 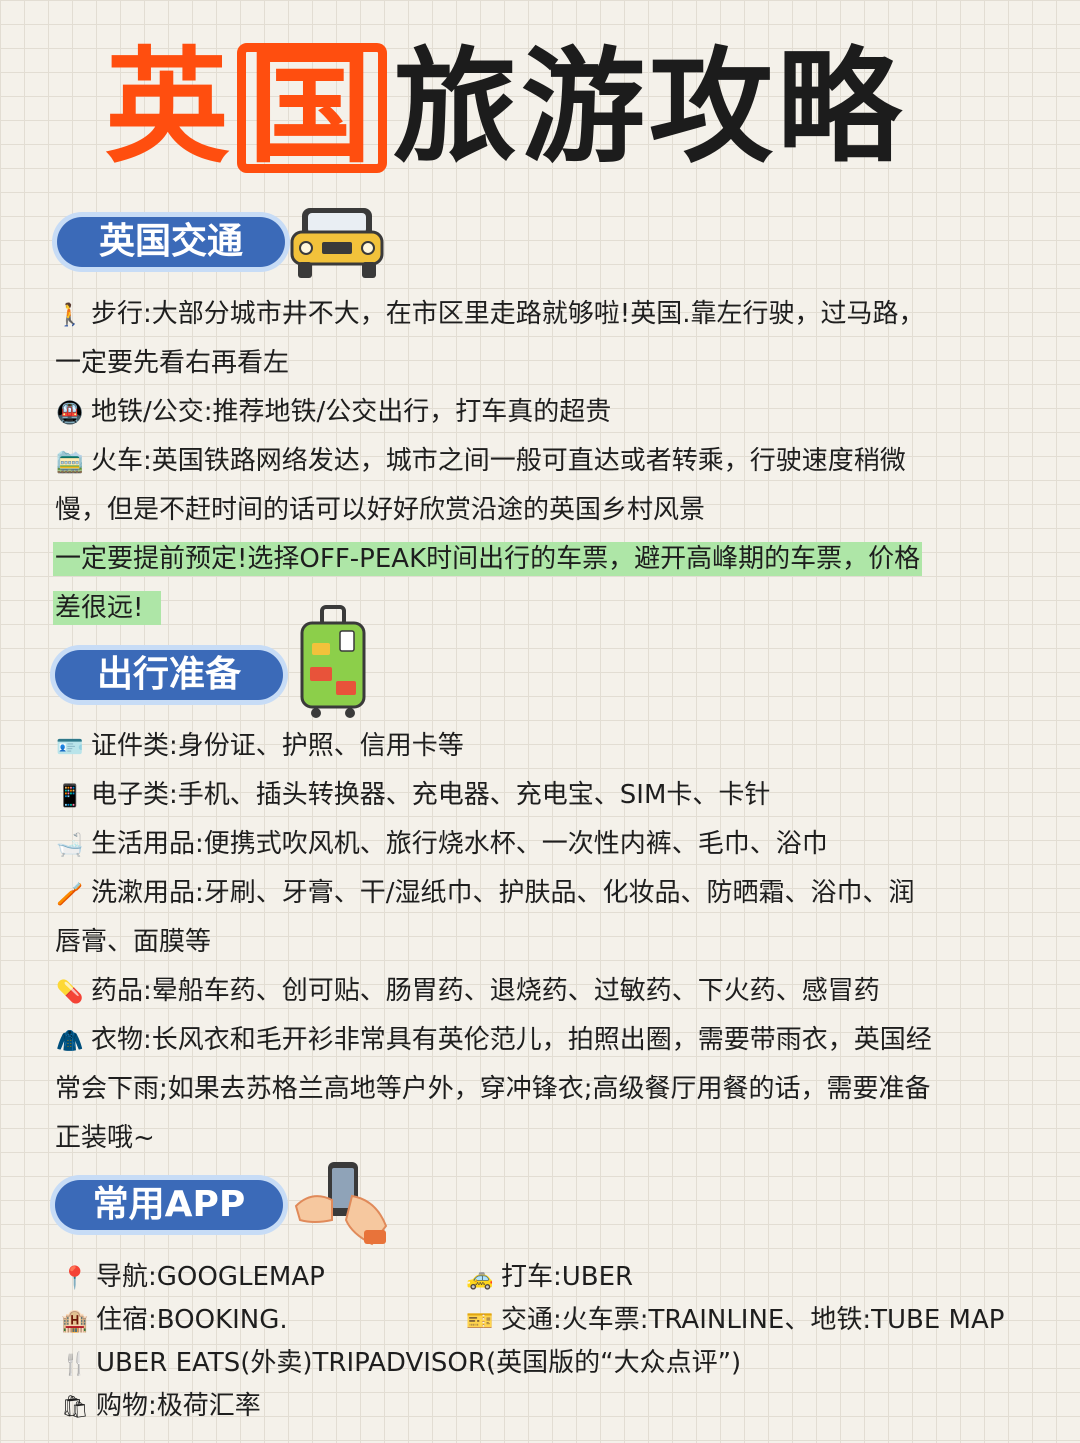 What do you see at coordinates (169, 108) in the screenshot?
I see `title-part1: 英` at bounding box center [169, 108].